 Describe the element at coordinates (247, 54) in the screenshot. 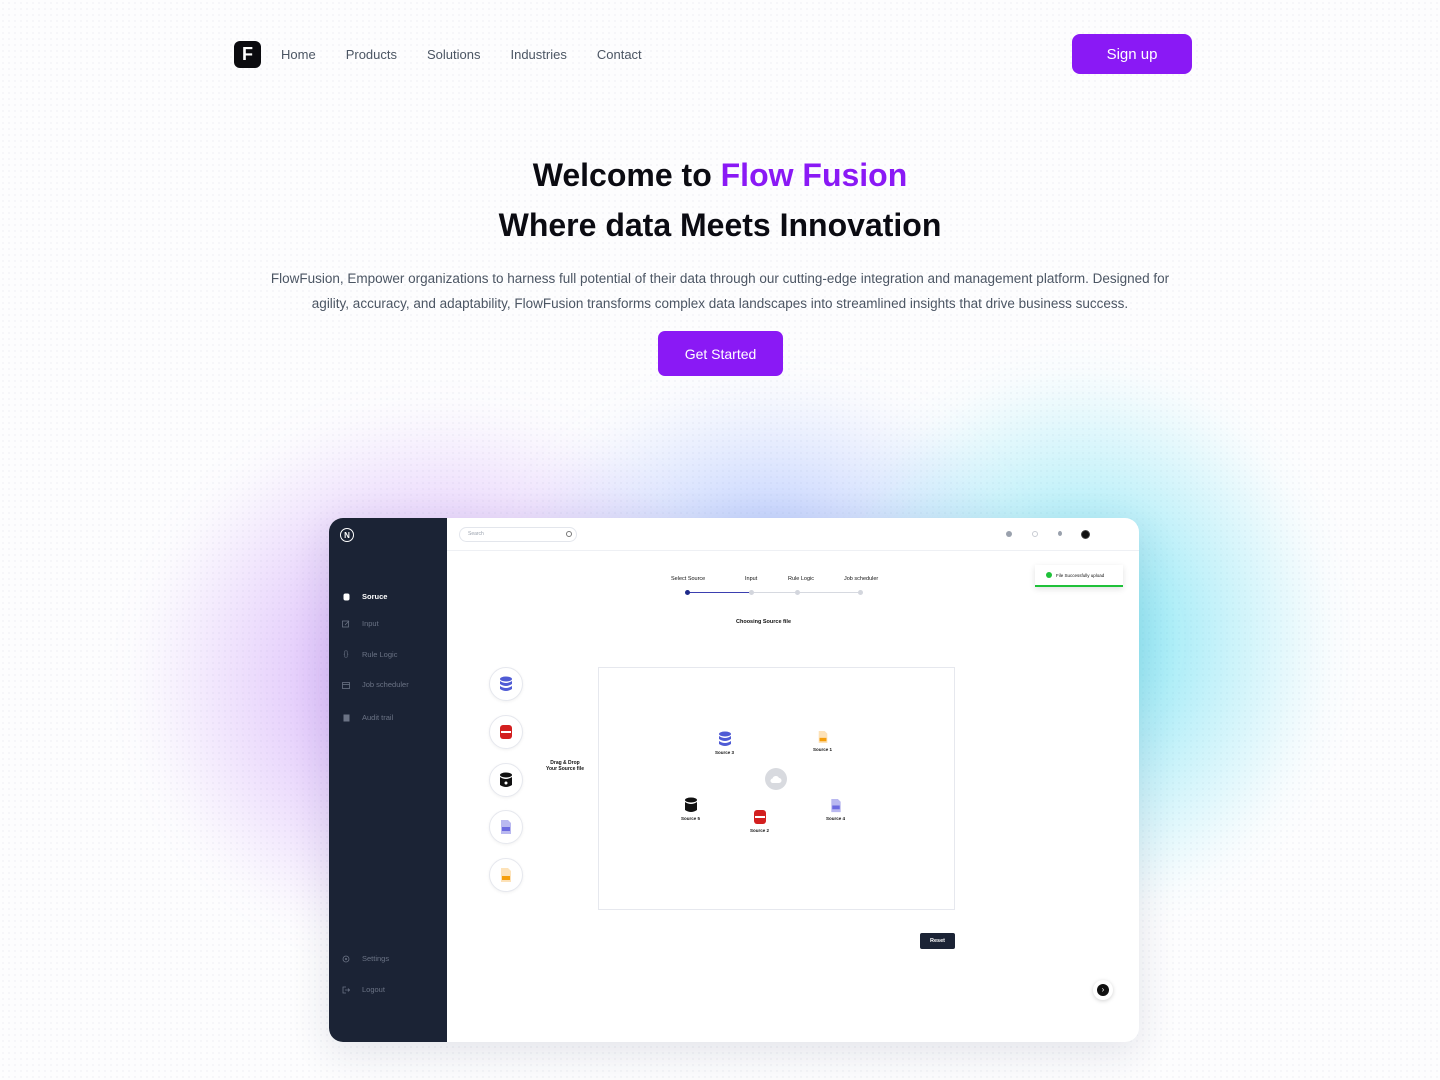

I see `brand-logo: F` at that location.